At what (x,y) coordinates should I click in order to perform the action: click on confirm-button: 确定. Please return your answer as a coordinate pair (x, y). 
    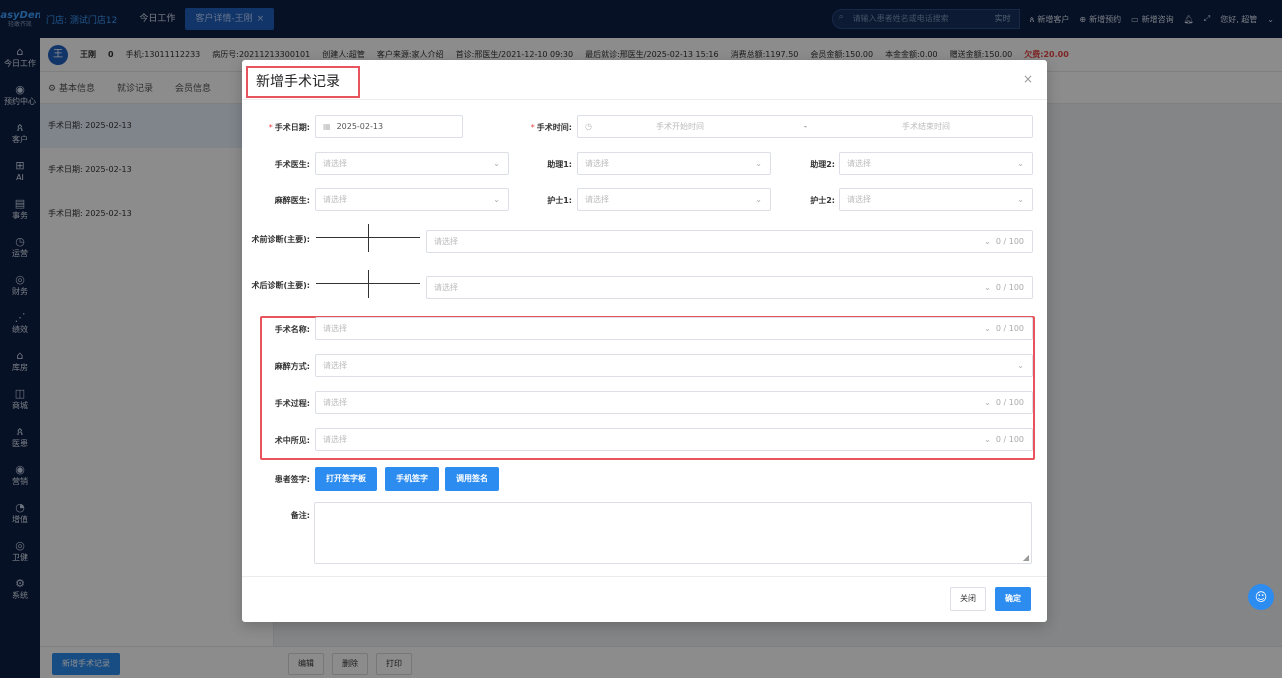
    Looking at the image, I should click on (1013, 599).